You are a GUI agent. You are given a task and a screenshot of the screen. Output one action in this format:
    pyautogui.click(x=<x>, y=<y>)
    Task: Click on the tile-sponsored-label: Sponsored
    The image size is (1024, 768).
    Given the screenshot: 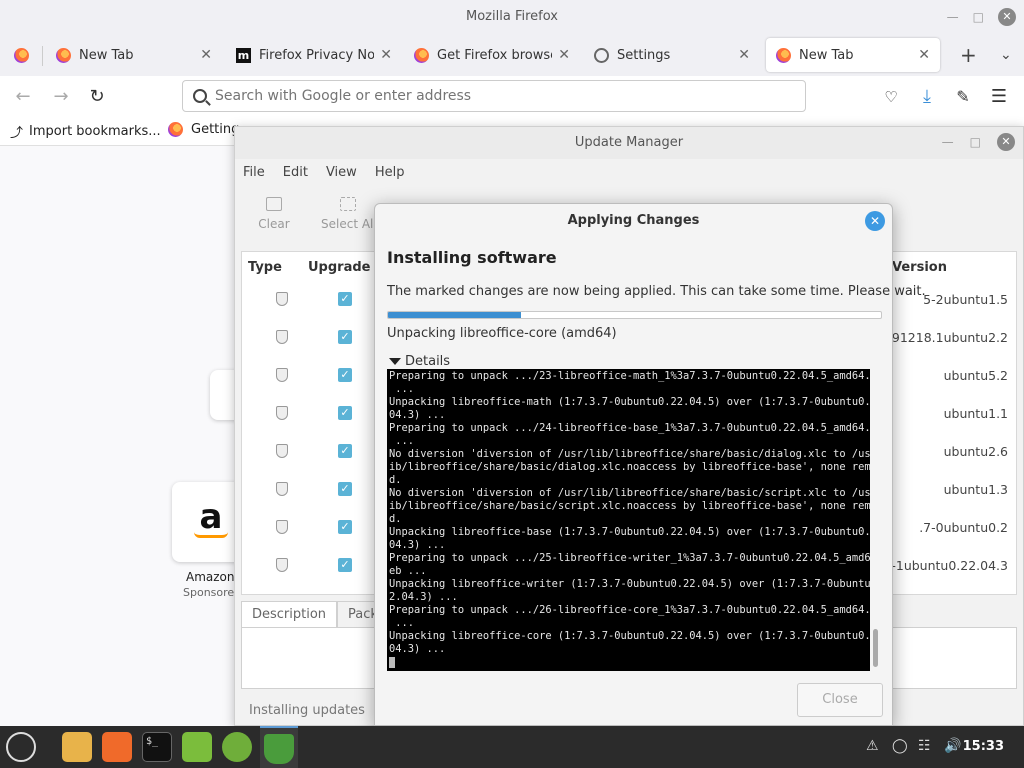 What is the action you would take?
    pyautogui.click(x=212, y=592)
    